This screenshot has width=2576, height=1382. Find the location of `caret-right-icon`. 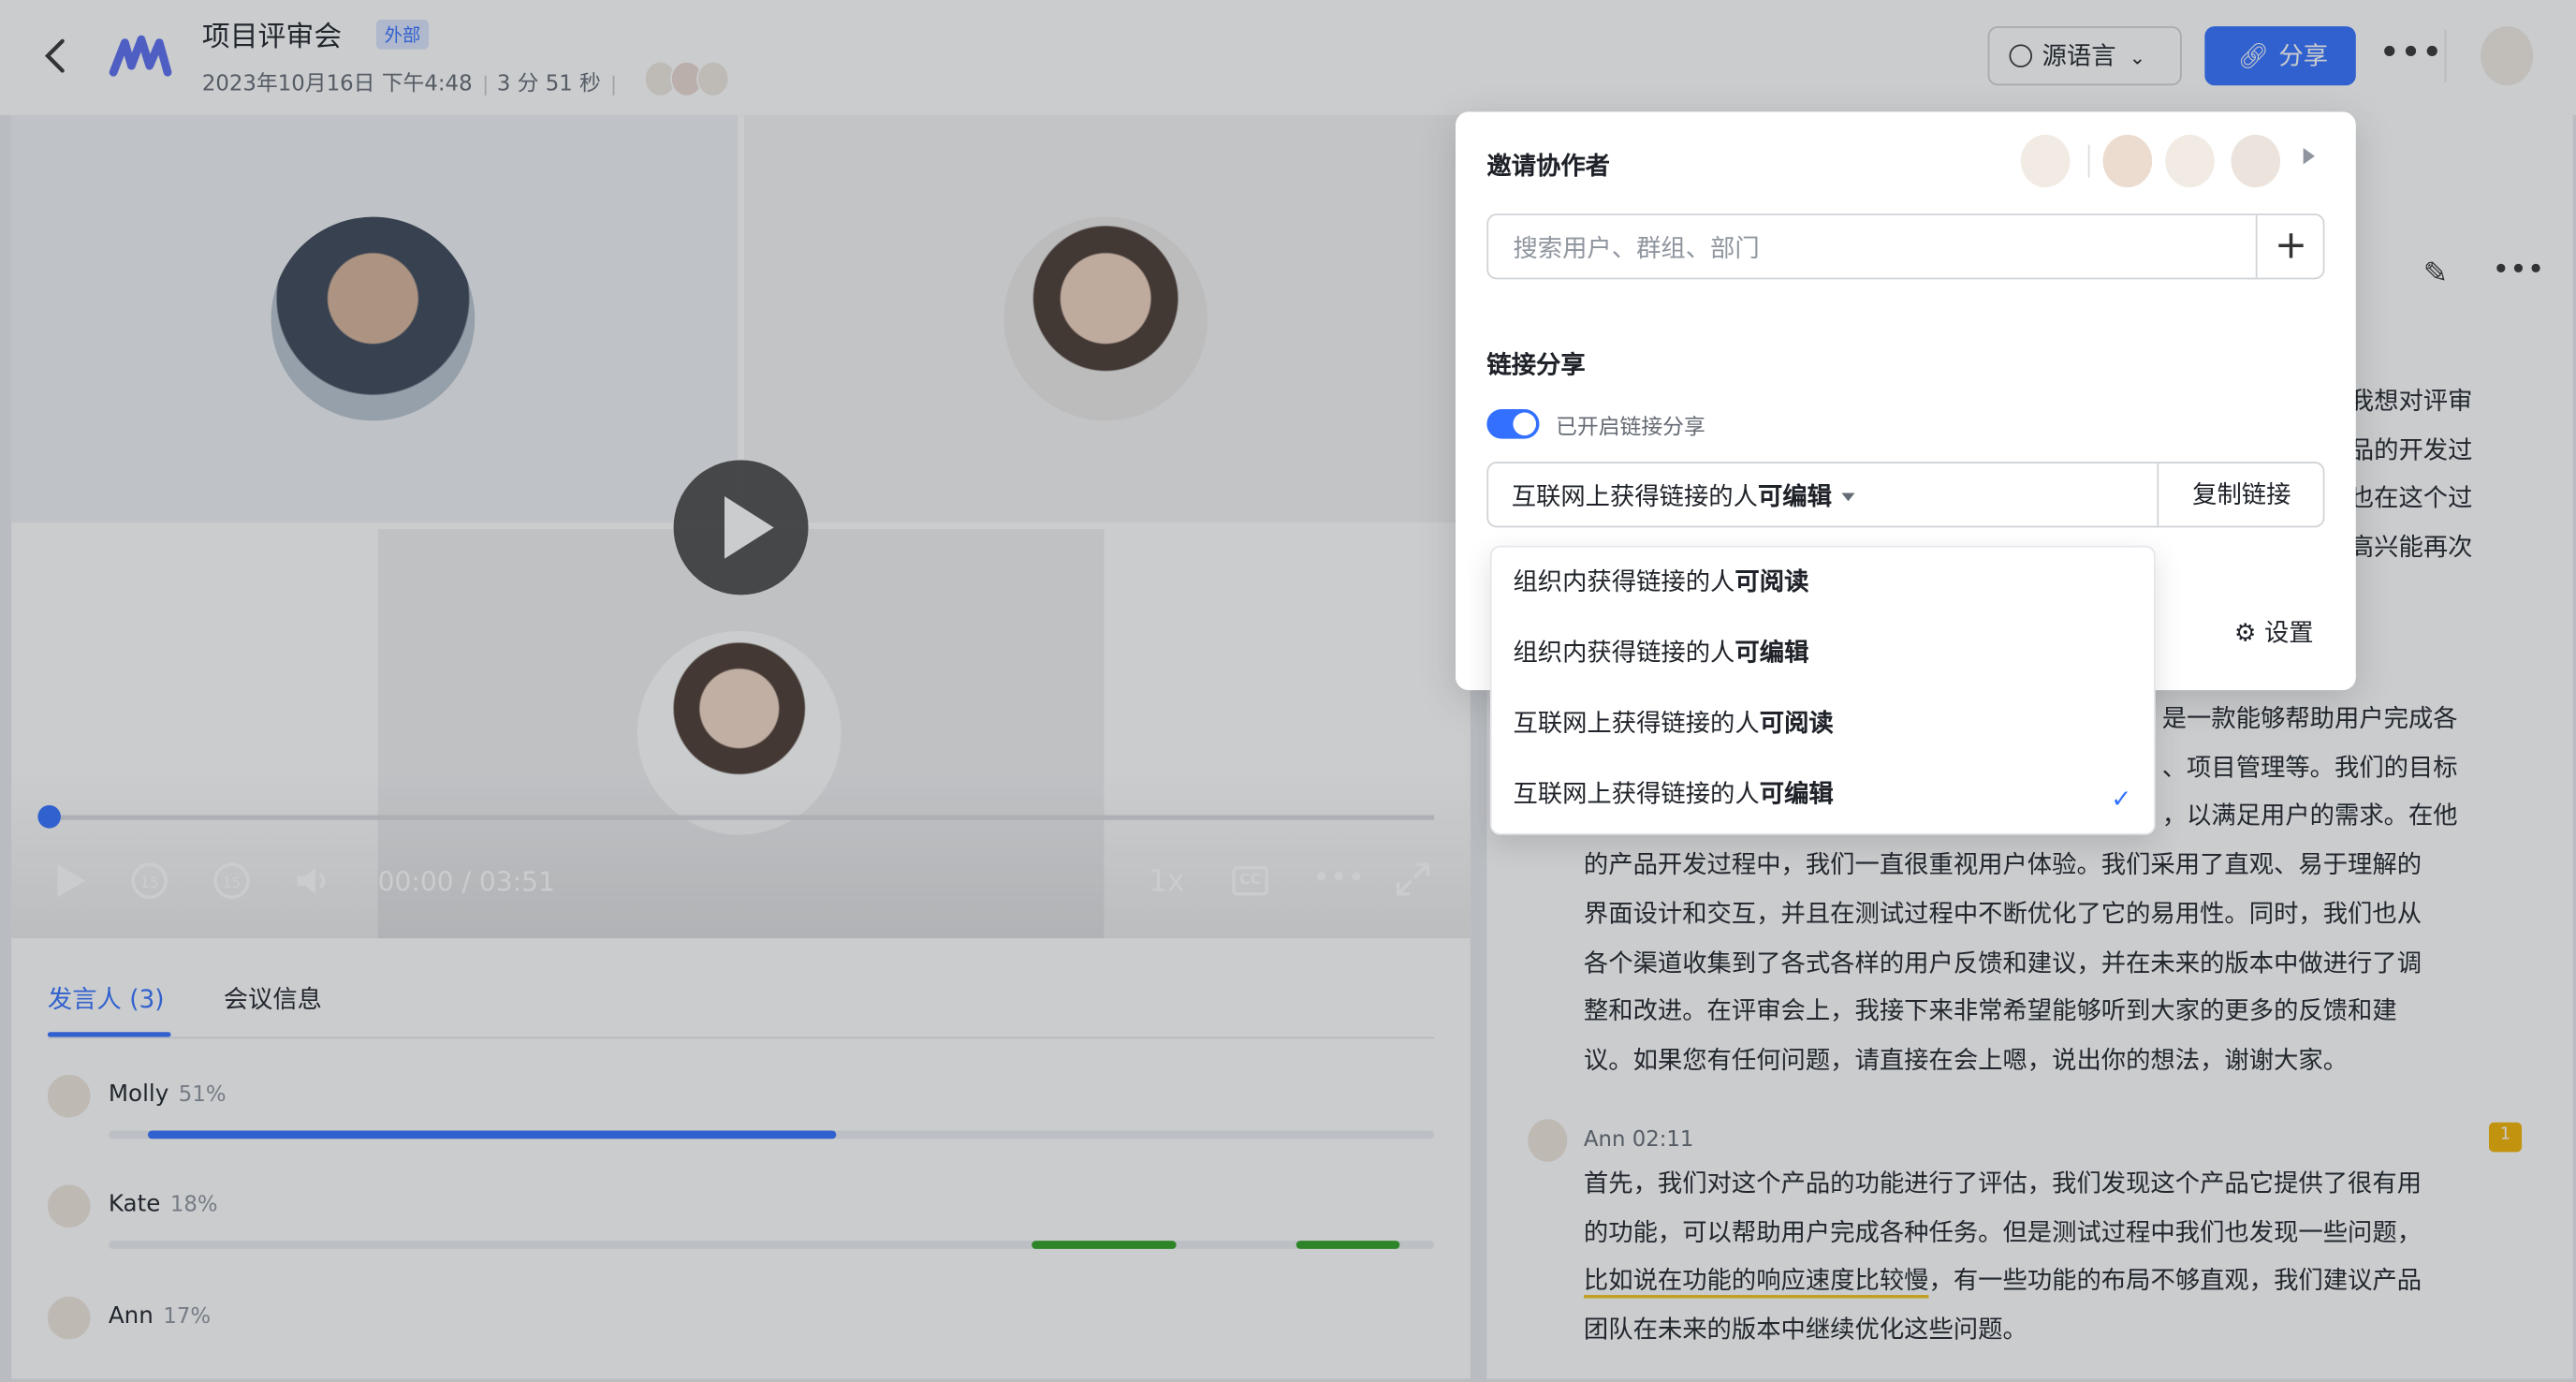

caret-right-icon is located at coordinates (2309, 156).